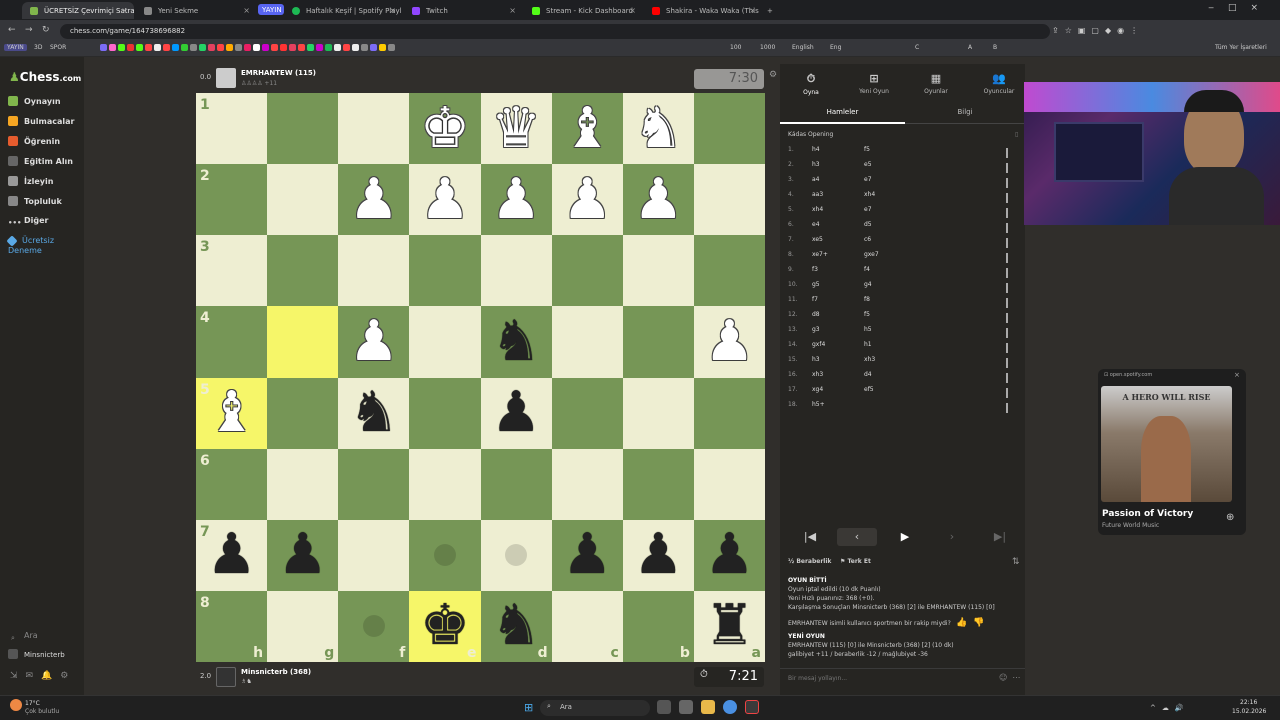 Image resolution: width=1280 pixels, height=720 pixels. I want to click on board-square: b, so click(658, 626).